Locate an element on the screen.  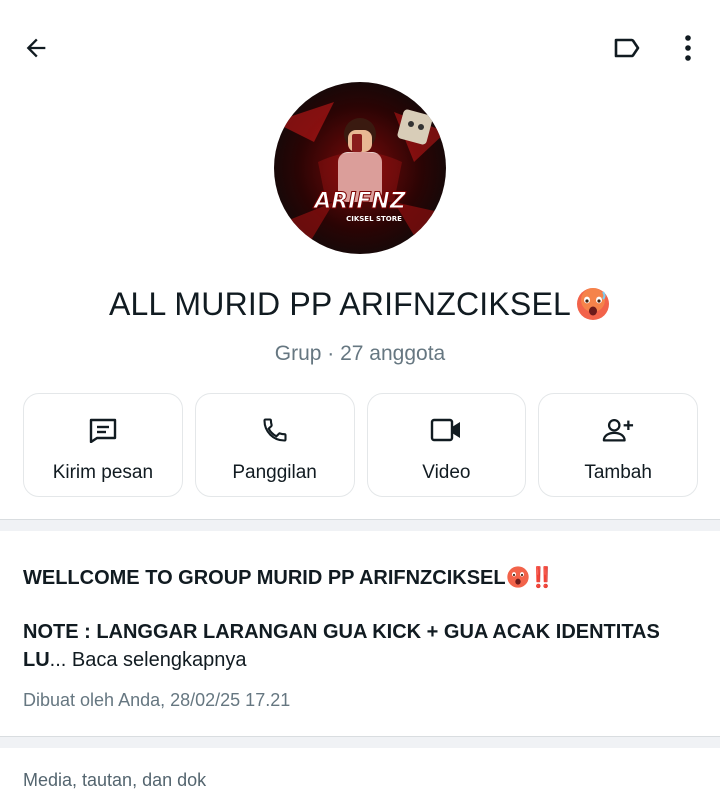
more-vertical-icon is located at coordinates (688, 48).